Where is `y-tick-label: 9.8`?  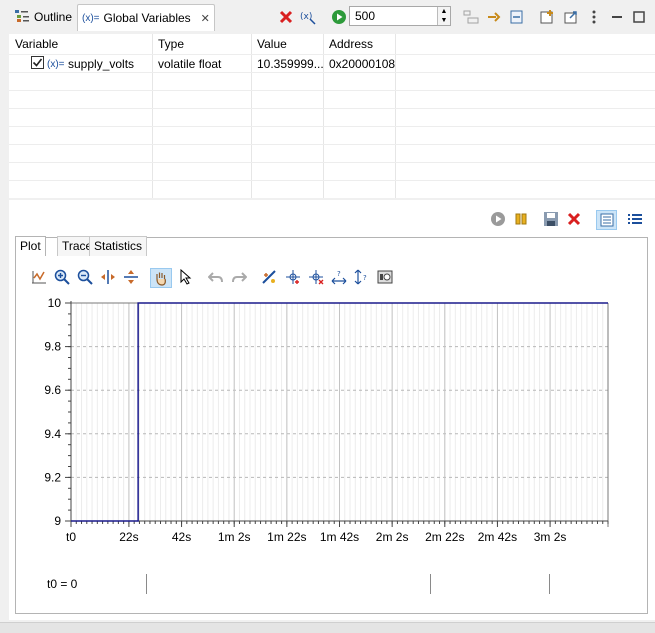
y-tick-label: 9.8 is located at coordinates (52, 347).